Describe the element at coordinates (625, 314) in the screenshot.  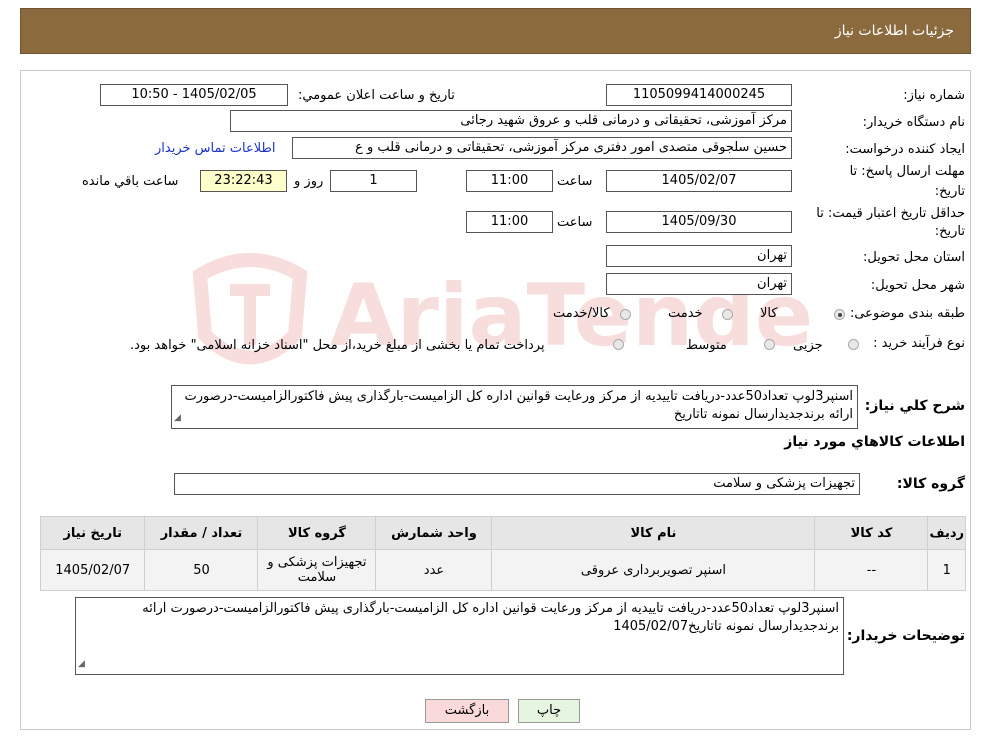
I see `radio-category-goods-service` at that location.